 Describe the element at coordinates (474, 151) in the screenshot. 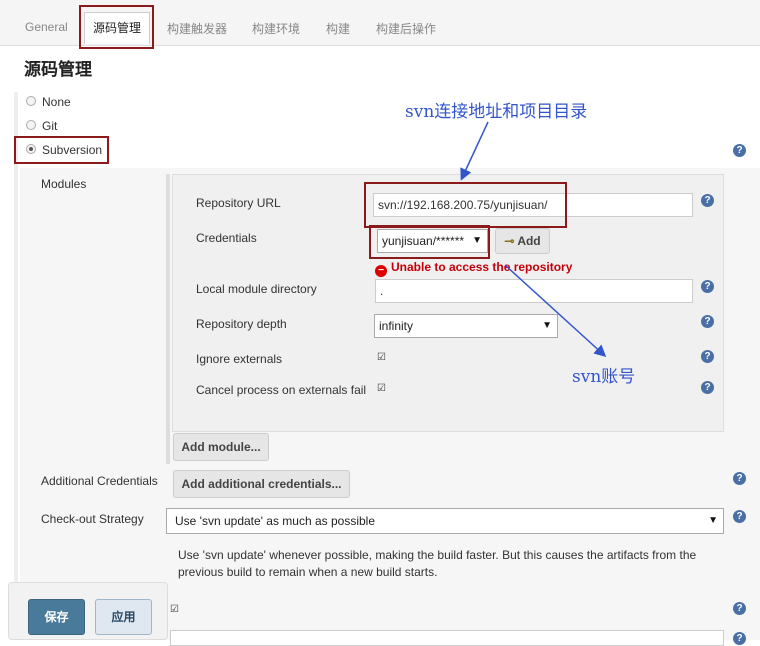

I see `arrow-to-url` at that location.